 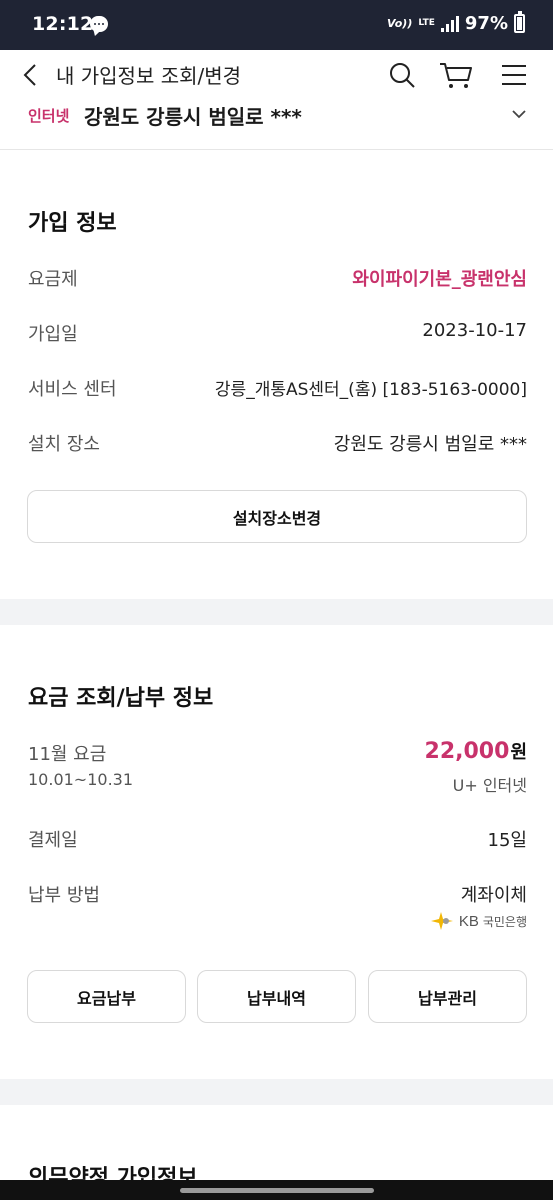 I want to click on join-date-value: 2023-10-17, so click(x=474, y=330).